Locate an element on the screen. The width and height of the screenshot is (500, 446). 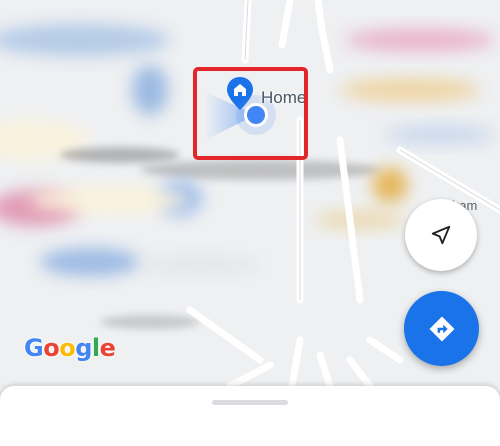
bottom-sheet is located at coordinates (250, 416).